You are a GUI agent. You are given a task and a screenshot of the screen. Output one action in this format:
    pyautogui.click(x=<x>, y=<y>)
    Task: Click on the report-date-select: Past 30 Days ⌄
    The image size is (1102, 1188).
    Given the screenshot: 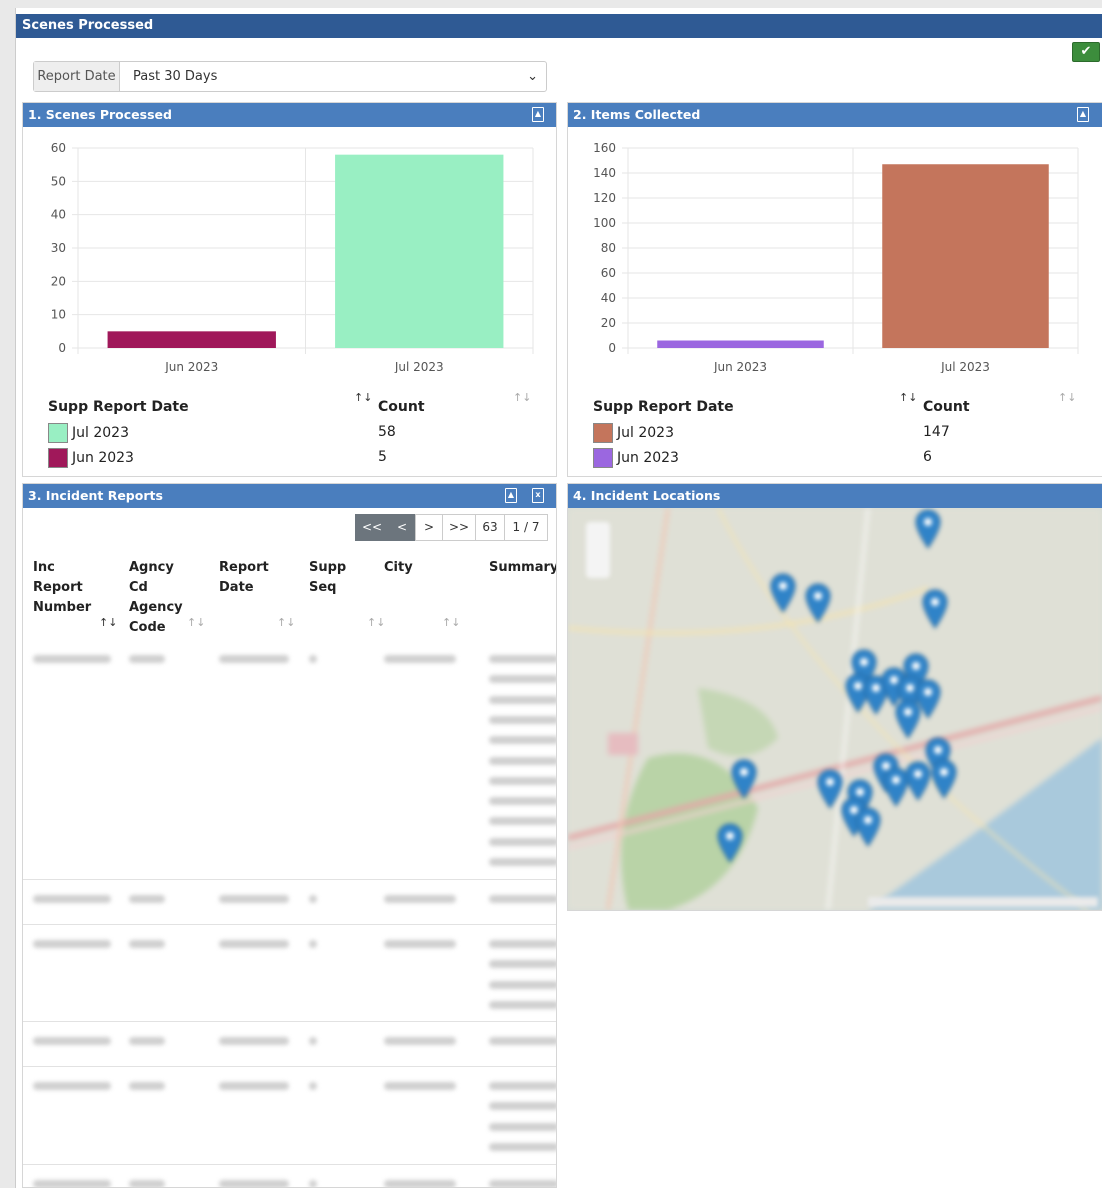 What is the action you would take?
    pyautogui.click(x=333, y=76)
    